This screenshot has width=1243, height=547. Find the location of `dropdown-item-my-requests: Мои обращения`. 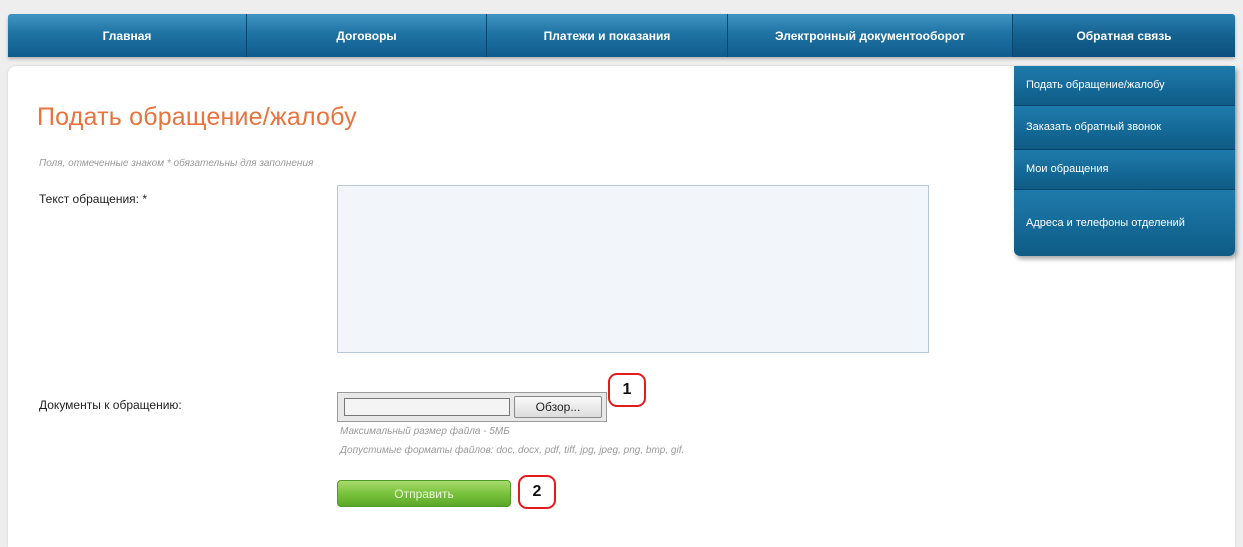

dropdown-item-my-requests: Мои обращения is located at coordinates (1124, 170).